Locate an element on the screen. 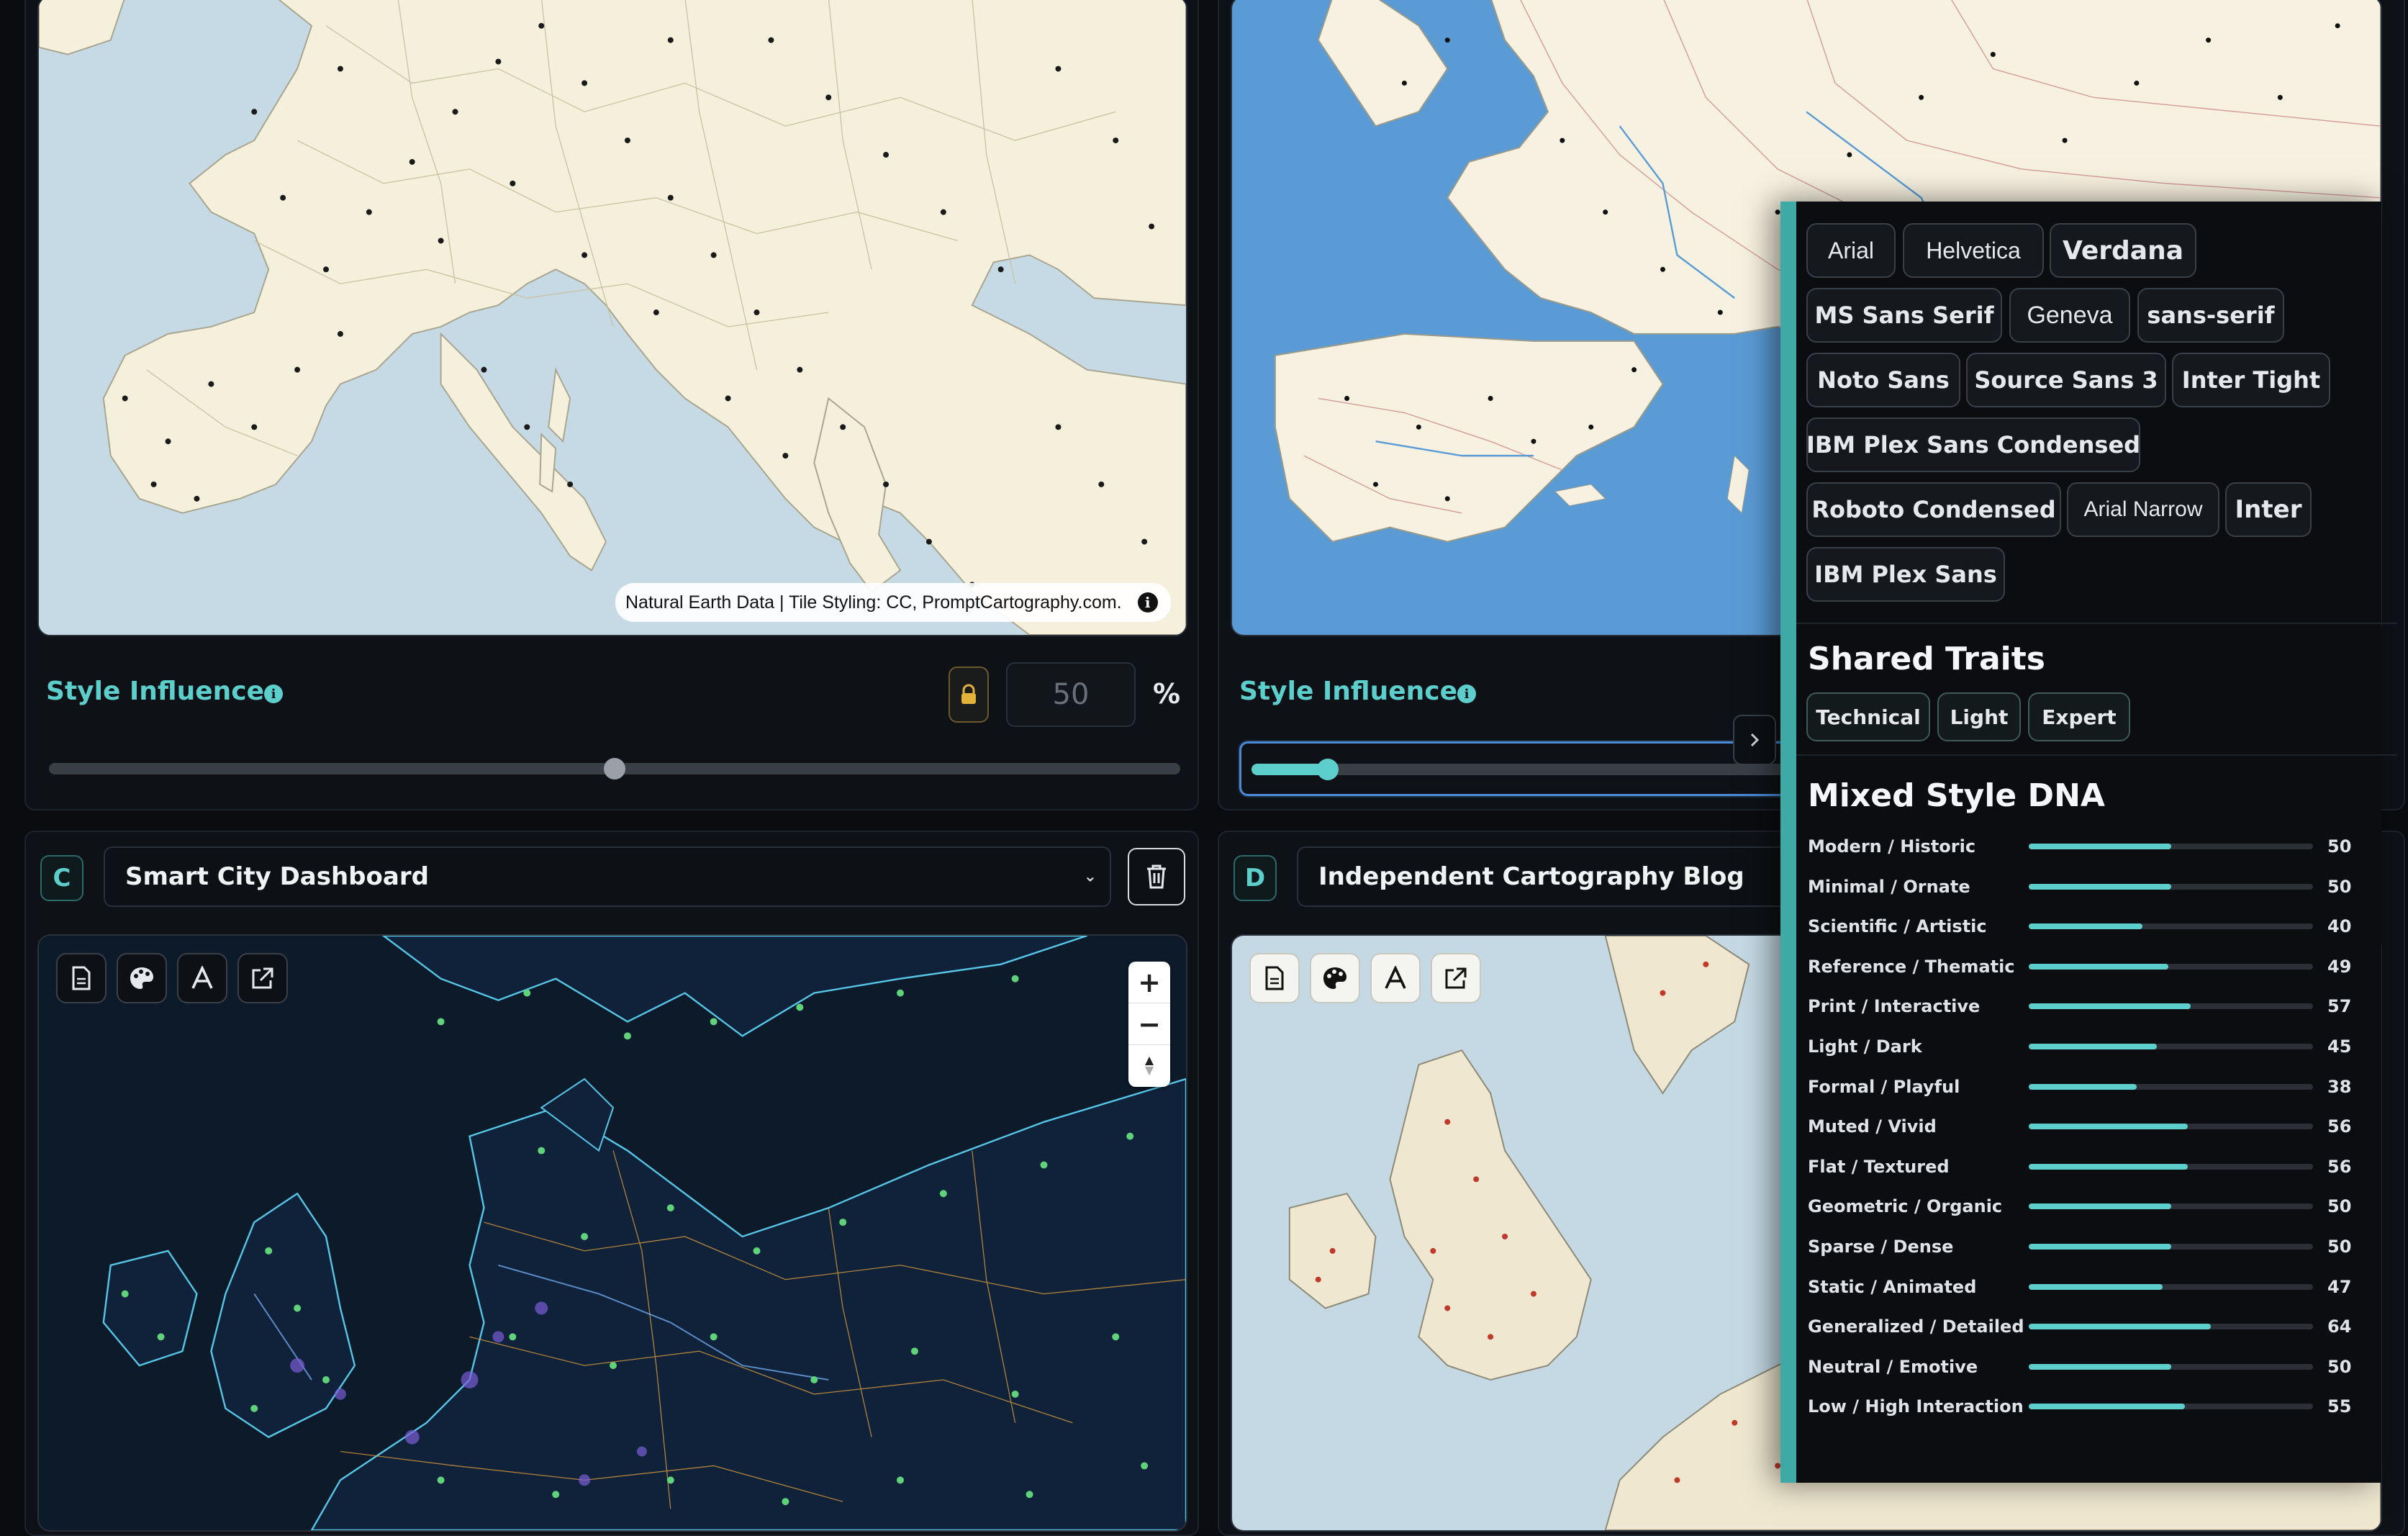 This screenshot has height=1536, width=2408. font-chip: MS Sans Serif is located at coordinates (1904, 316).